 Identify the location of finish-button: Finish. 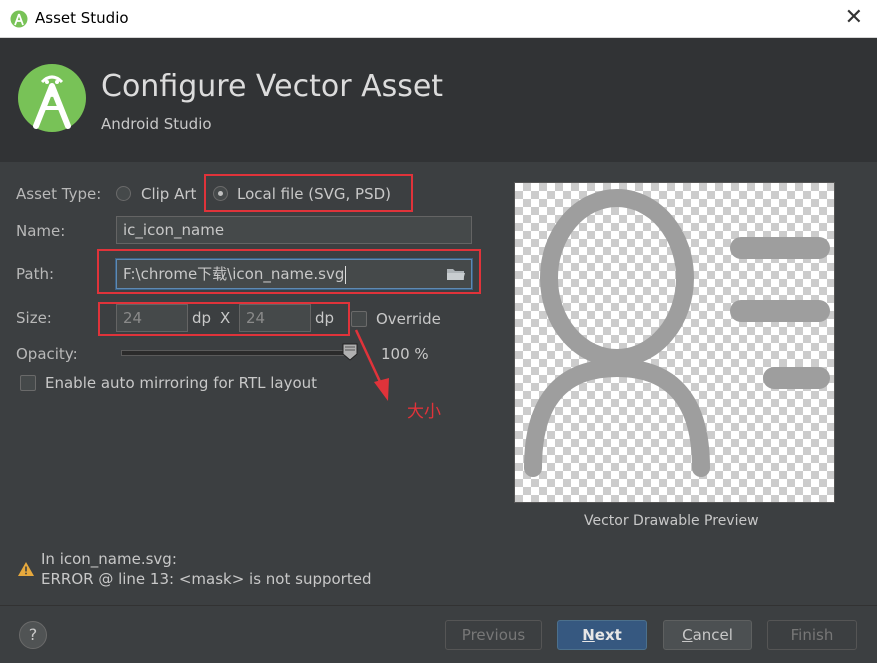
(812, 635).